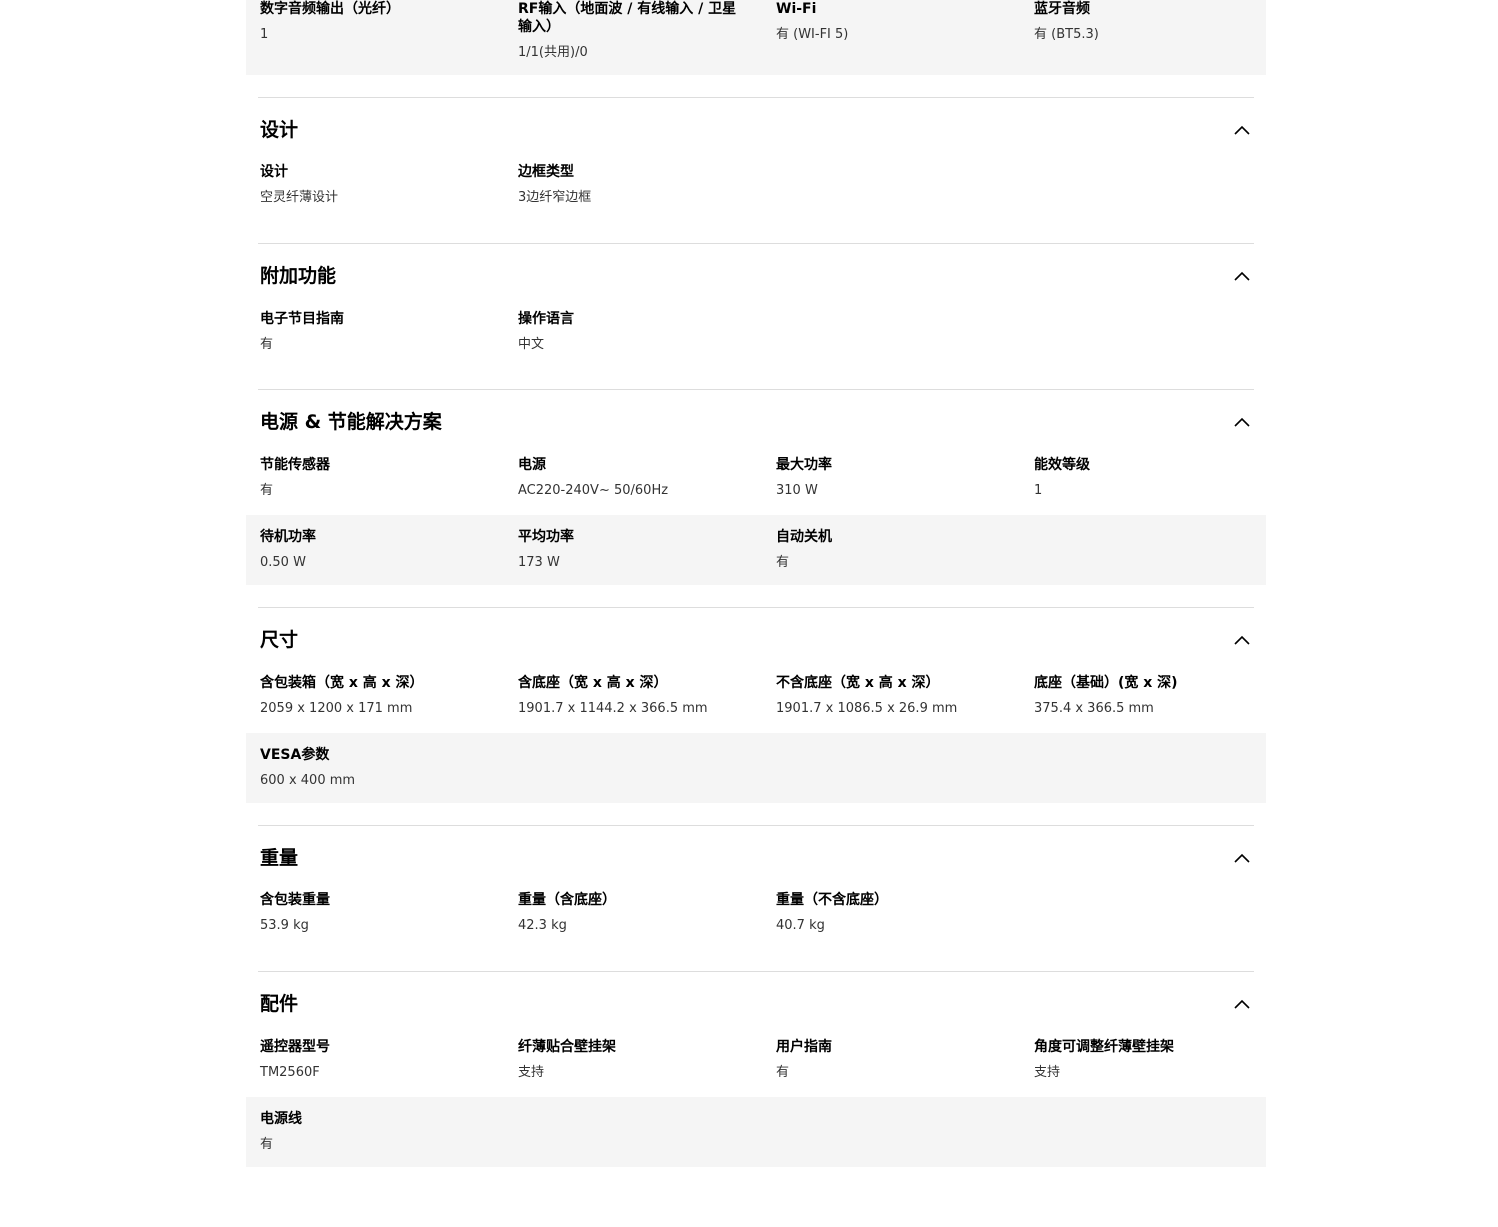 The width and height of the screenshot is (1498, 1227). I want to click on collapse-accessories-button, so click(1242, 1004).